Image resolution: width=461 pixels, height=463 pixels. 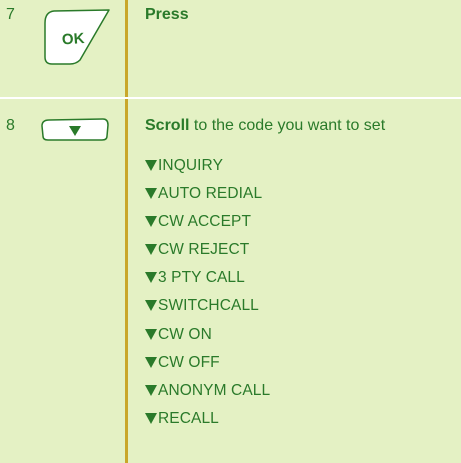 What do you see at coordinates (191, 165) in the screenshot?
I see `code-label: INQUIRY` at bounding box center [191, 165].